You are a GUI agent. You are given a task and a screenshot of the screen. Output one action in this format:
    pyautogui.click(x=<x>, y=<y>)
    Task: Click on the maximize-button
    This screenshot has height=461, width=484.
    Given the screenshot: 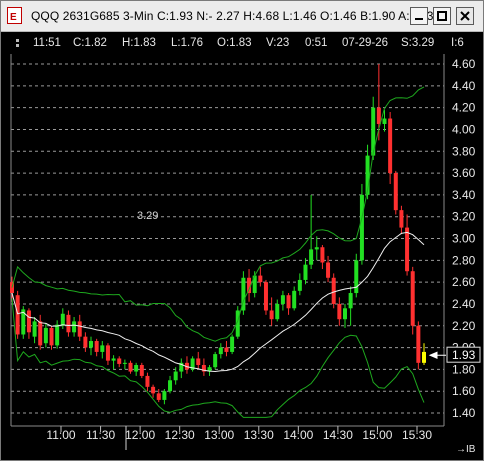 What is the action you would take?
    pyautogui.click(x=442, y=16)
    